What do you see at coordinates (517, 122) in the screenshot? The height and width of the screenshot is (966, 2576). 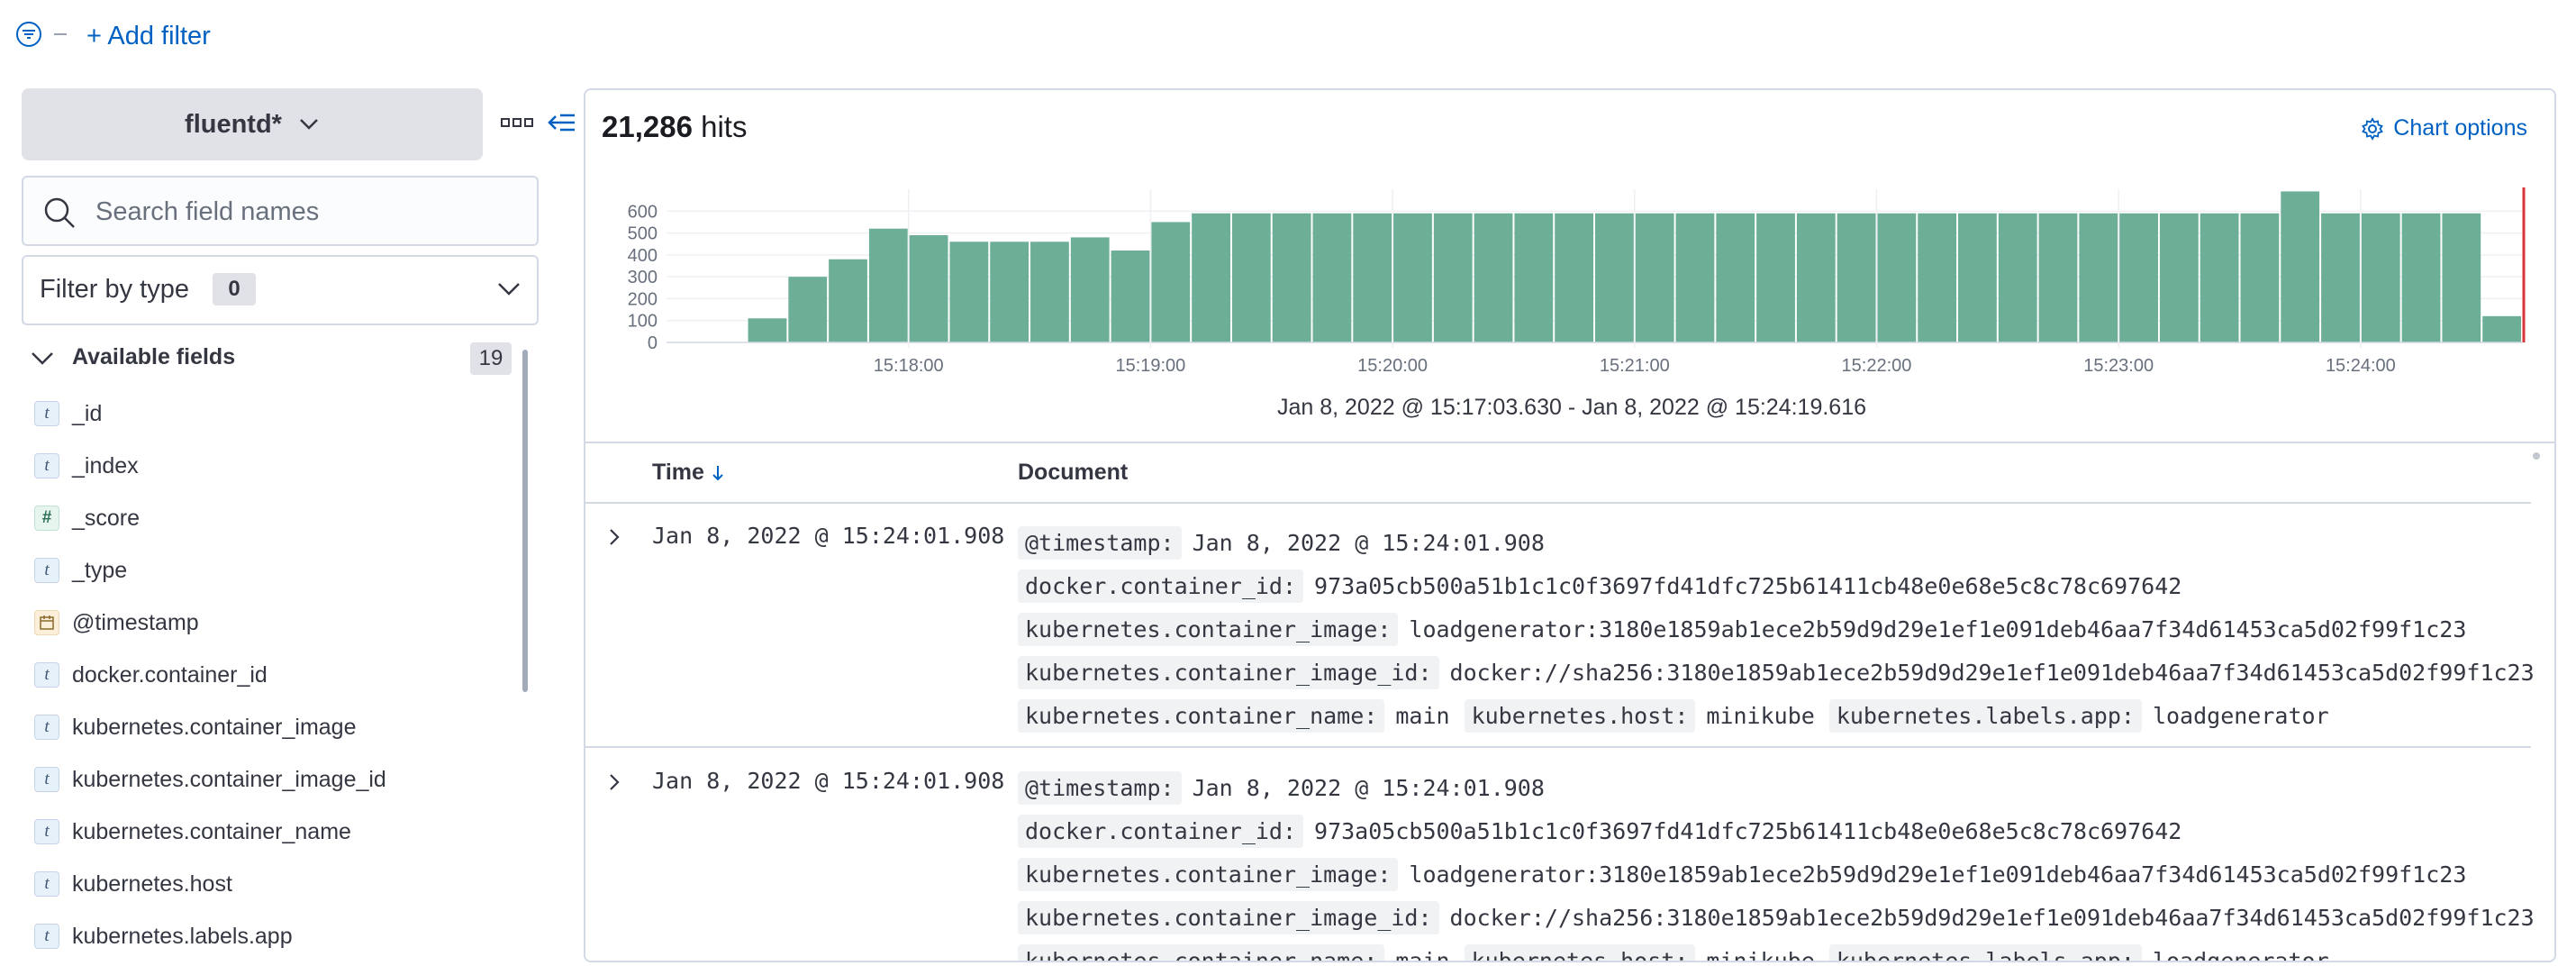 I see `more-options-icon` at bounding box center [517, 122].